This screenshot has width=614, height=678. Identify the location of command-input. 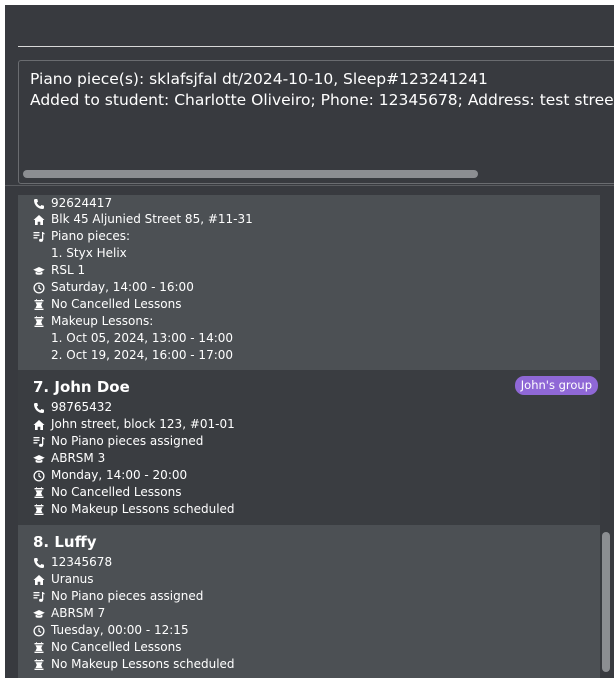
(316, 46).